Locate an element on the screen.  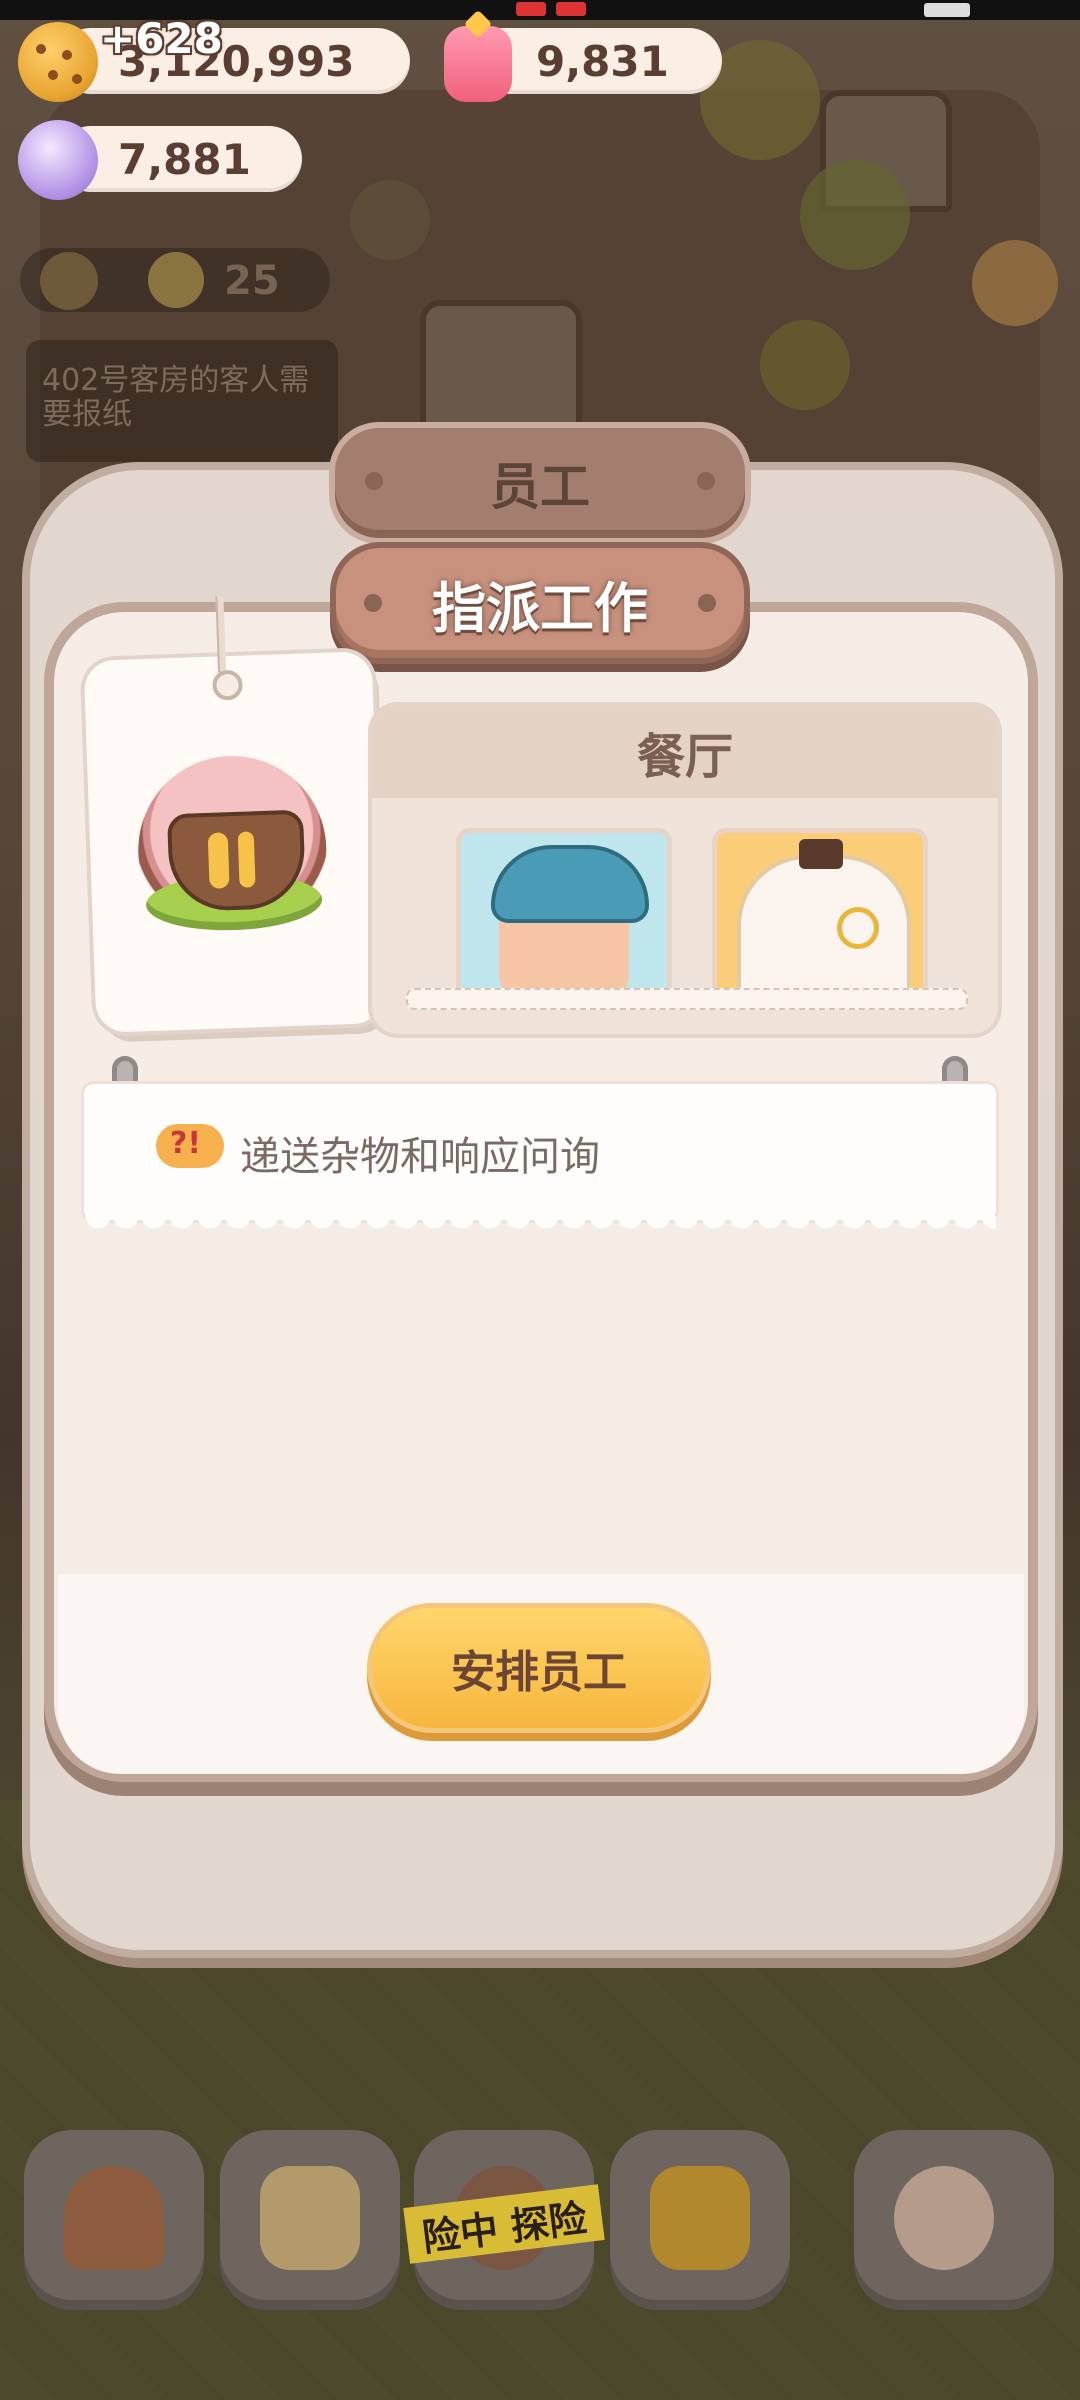
hint-count: 25 is located at coordinates (252, 281).